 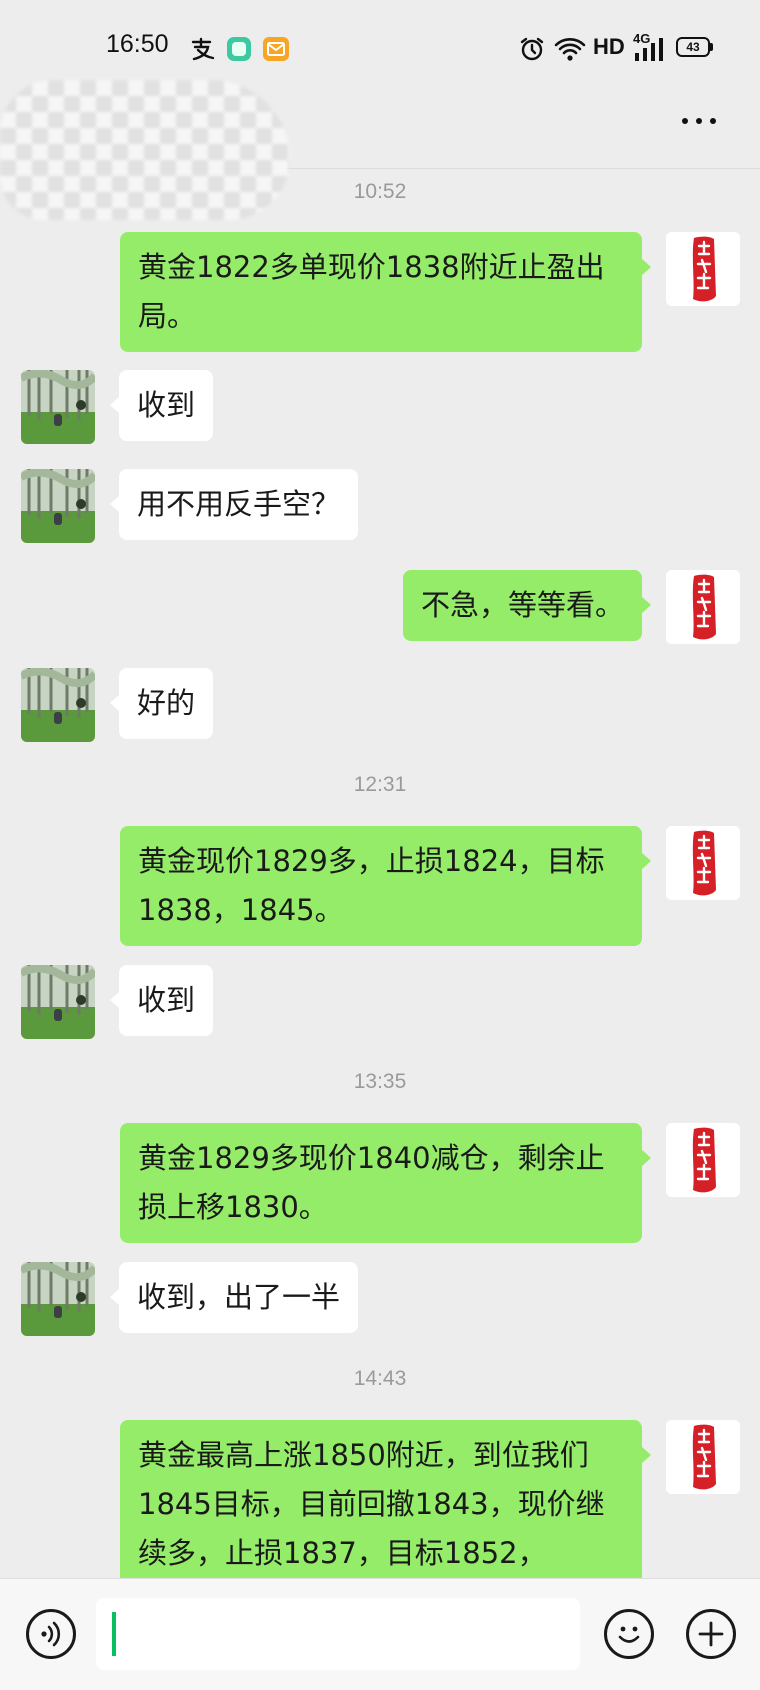 I want to click on smiley-icon, so click(x=629, y=1634).